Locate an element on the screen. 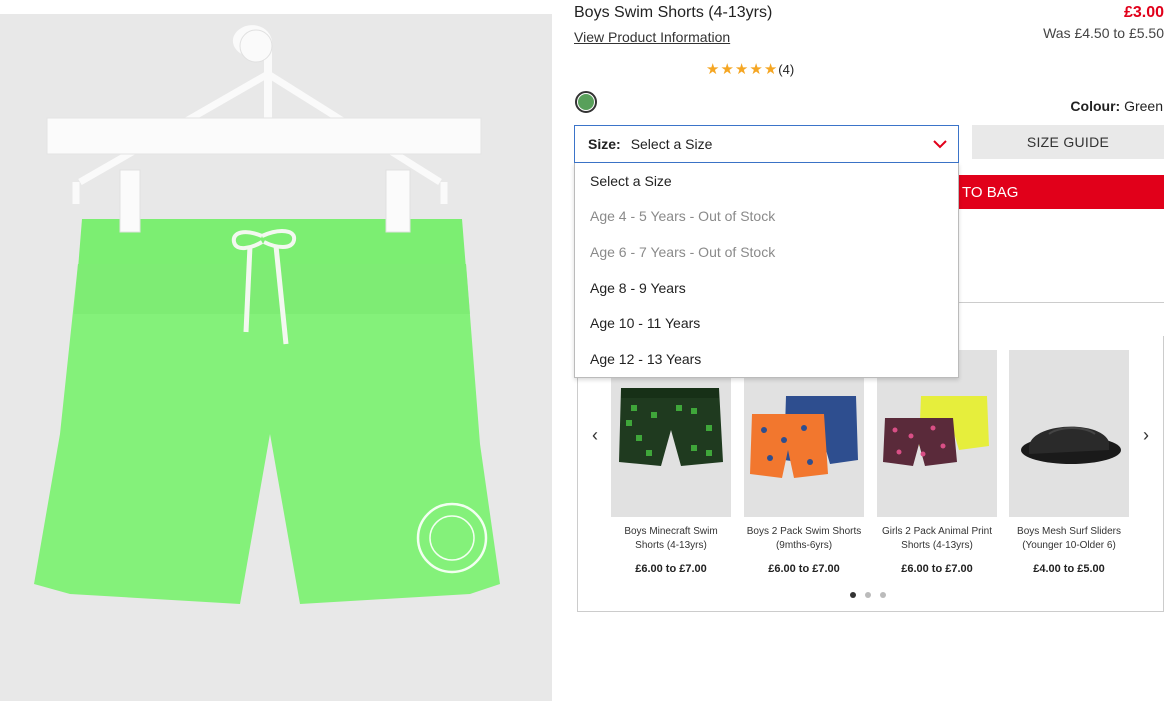  size-option: Age 8 - 9 Years is located at coordinates (766, 288).